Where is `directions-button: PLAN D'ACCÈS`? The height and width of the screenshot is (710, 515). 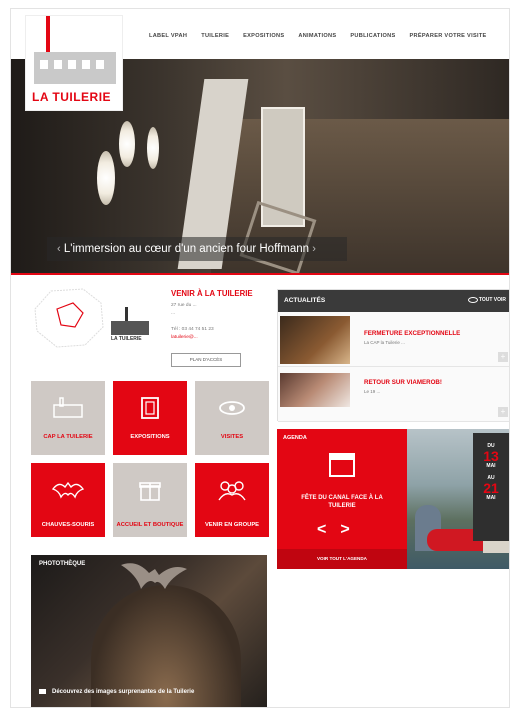 directions-button: PLAN D'ACCÈS is located at coordinates (206, 360).